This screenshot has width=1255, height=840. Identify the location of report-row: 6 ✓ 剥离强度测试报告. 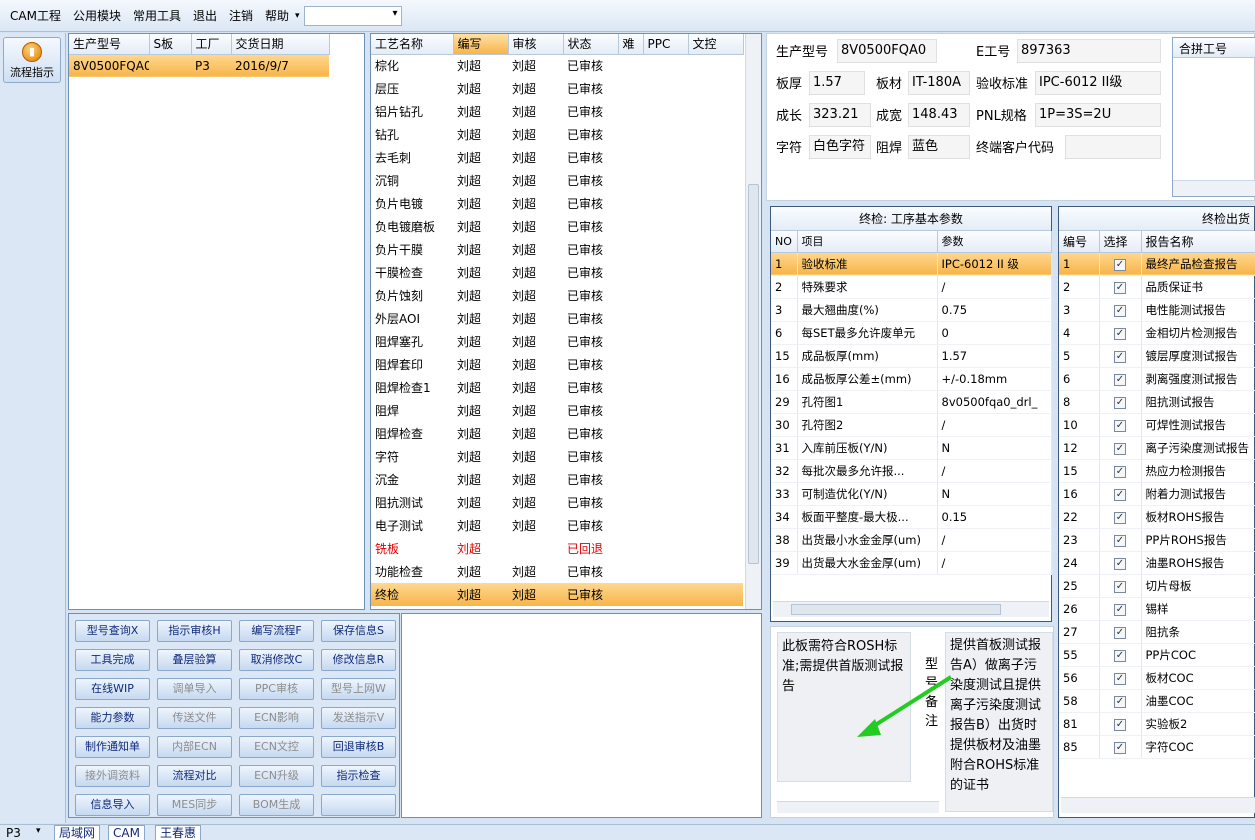
(1157, 379).